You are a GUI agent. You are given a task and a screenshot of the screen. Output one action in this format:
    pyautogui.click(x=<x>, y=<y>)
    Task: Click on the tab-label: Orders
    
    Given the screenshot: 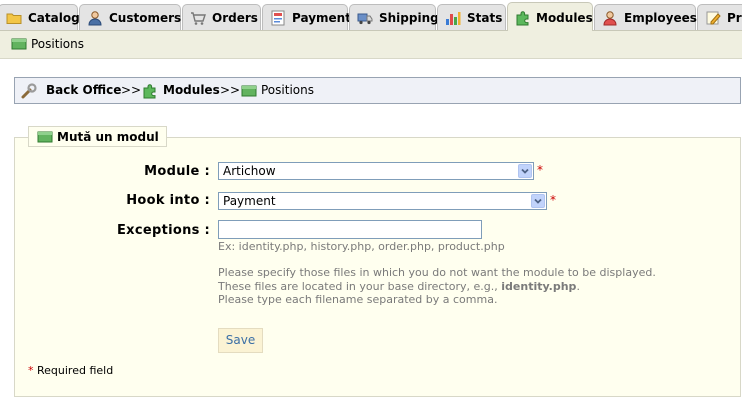 What is the action you would take?
    pyautogui.click(x=235, y=18)
    